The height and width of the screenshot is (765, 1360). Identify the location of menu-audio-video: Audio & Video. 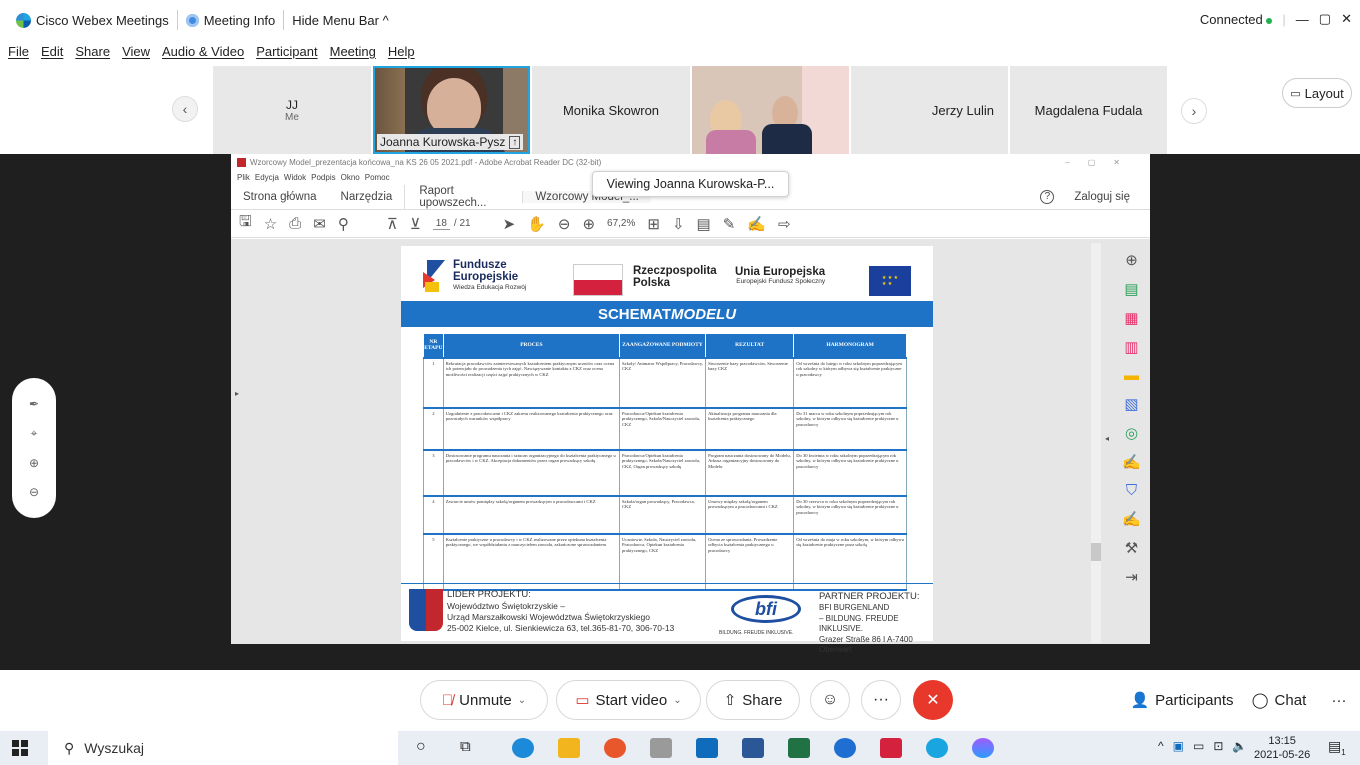
(203, 51).